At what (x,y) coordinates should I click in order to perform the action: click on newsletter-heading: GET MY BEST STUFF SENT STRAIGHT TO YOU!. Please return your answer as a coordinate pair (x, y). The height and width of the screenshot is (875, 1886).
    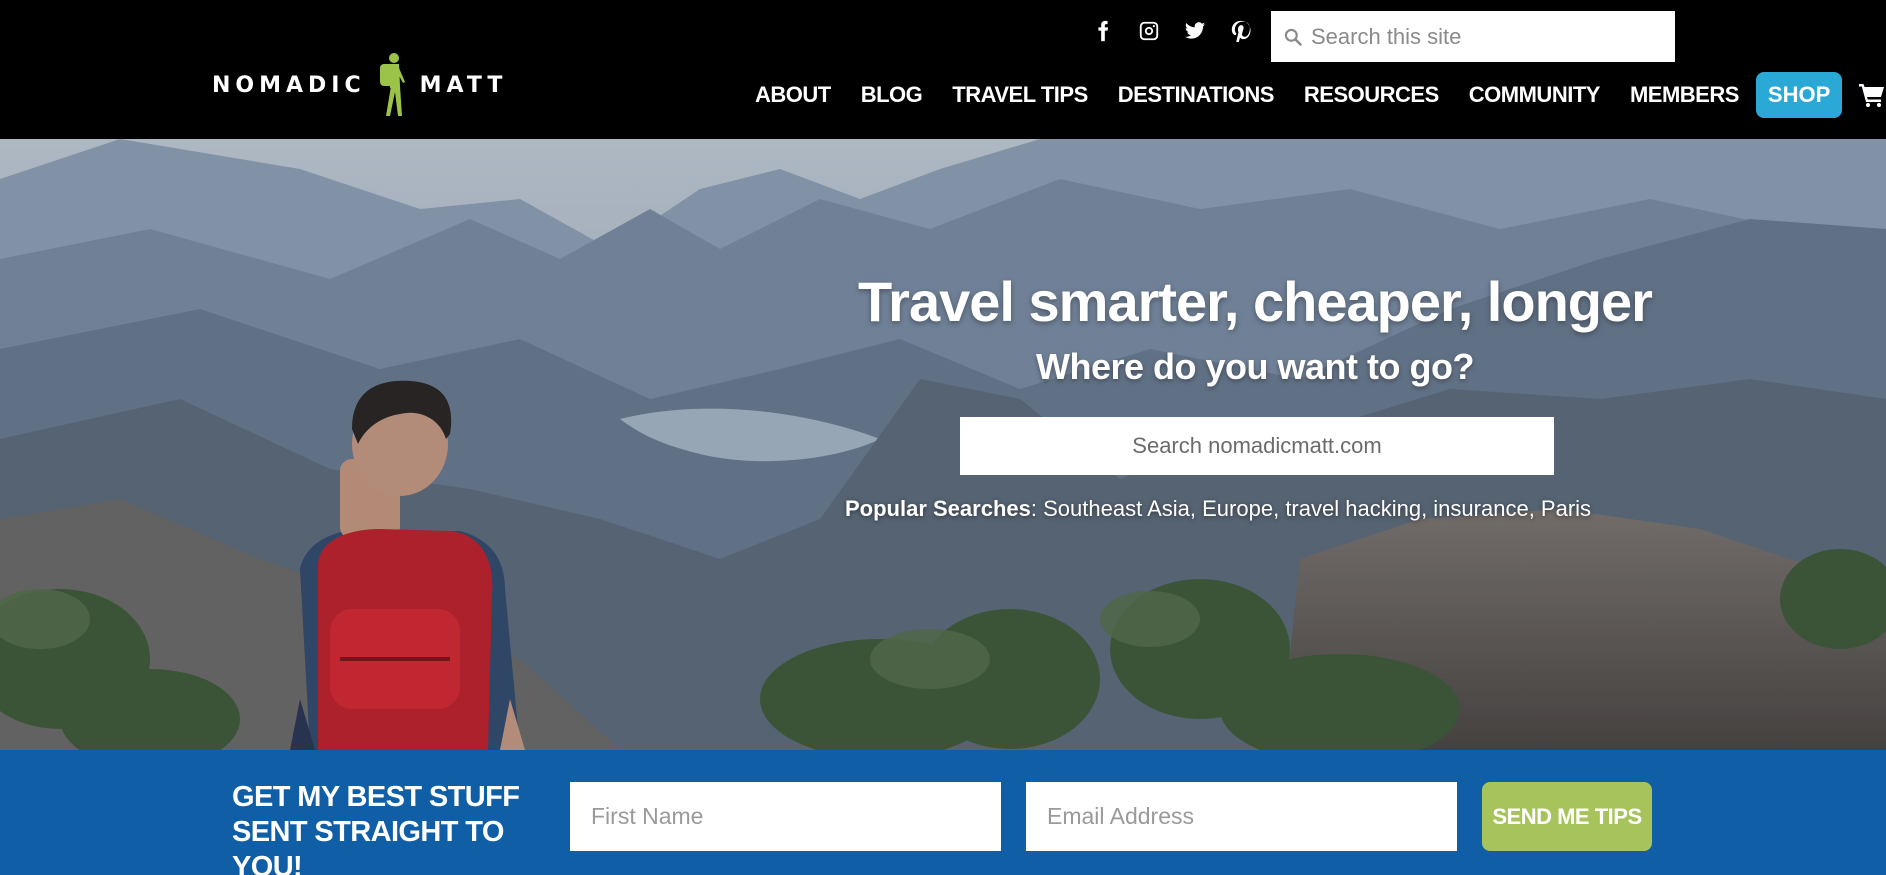
    Looking at the image, I should click on (376, 828).